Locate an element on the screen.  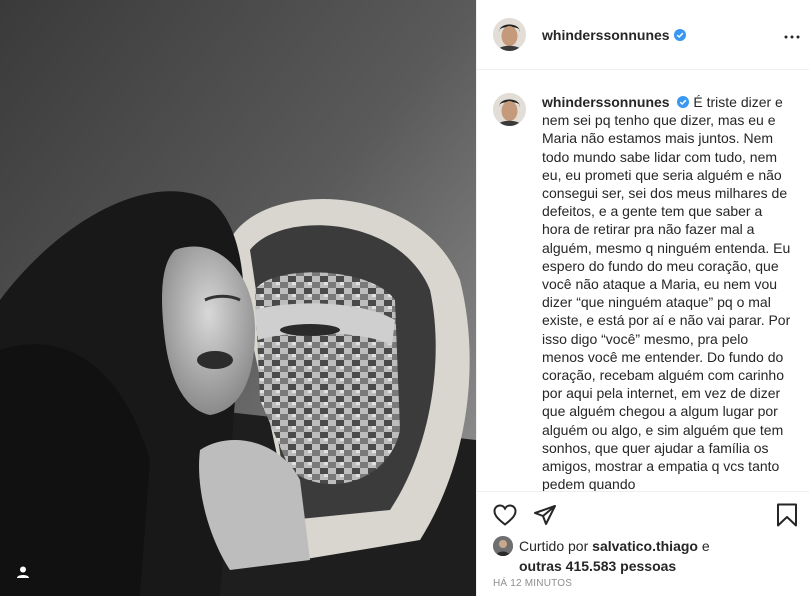
post-timestamp: HÁ 12 MINUTOS is located at coordinates (532, 583).